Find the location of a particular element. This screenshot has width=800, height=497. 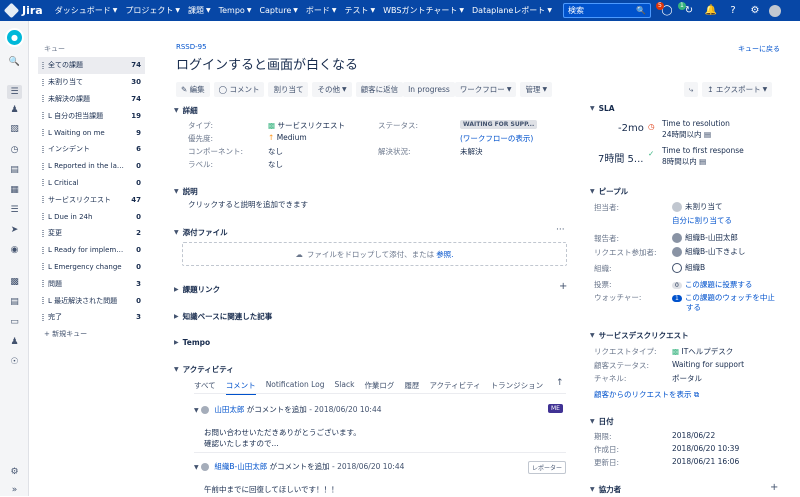

activity-button: 1 ↻ is located at coordinates (687, 10).